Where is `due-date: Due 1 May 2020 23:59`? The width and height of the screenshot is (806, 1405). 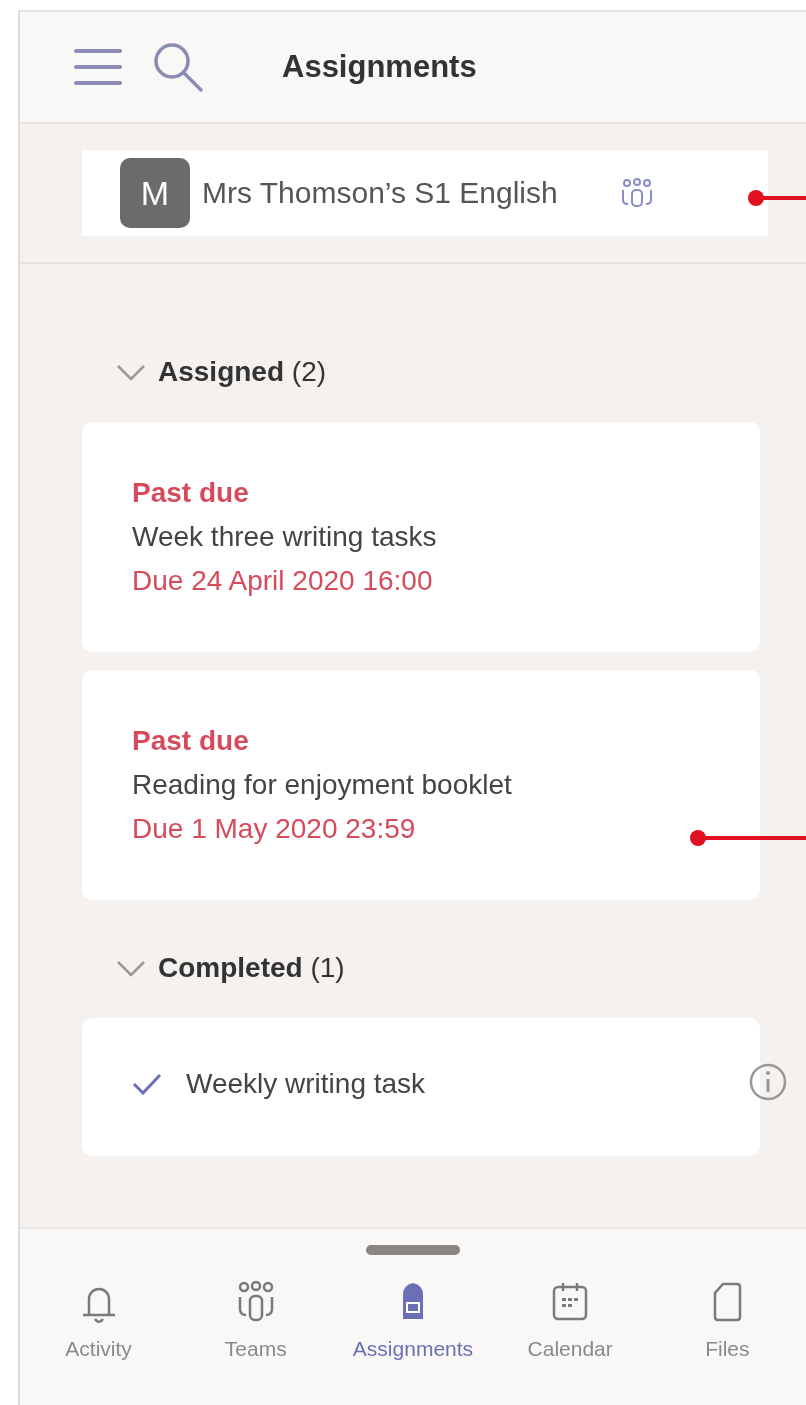
due-date: Due 1 May 2020 23:59 is located at coordinates (274, 829).